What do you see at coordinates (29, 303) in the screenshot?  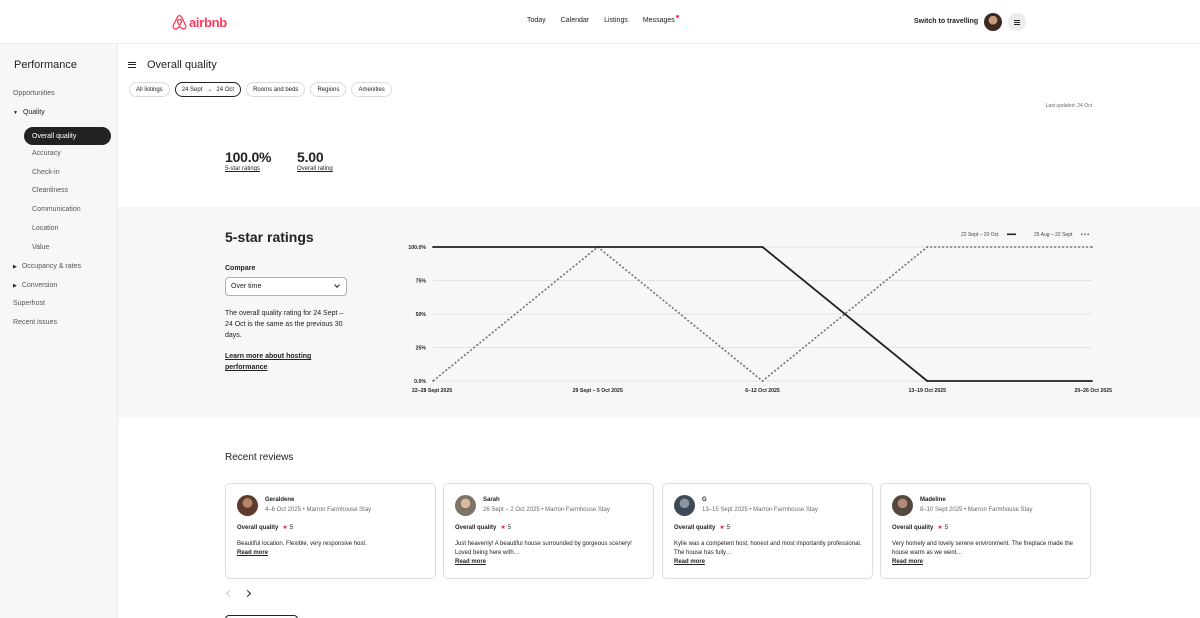 I see `sidebar-item-superhost: Superhost` at bounding box center [29, 303].